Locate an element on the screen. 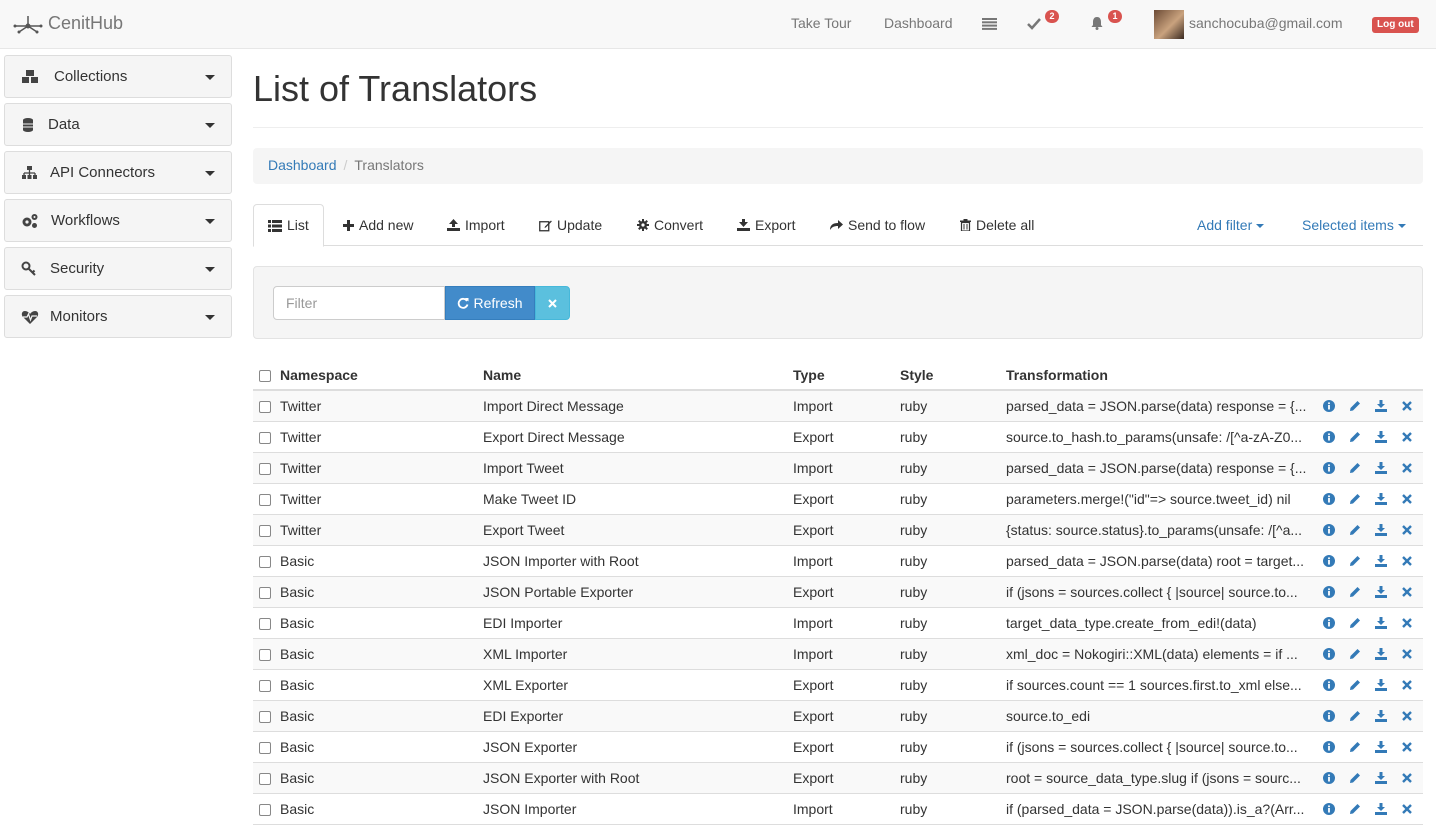 The width and height of the screenshot is (1436, 825). dashboard-link: Dashboard is located at coordinates (918, 23).